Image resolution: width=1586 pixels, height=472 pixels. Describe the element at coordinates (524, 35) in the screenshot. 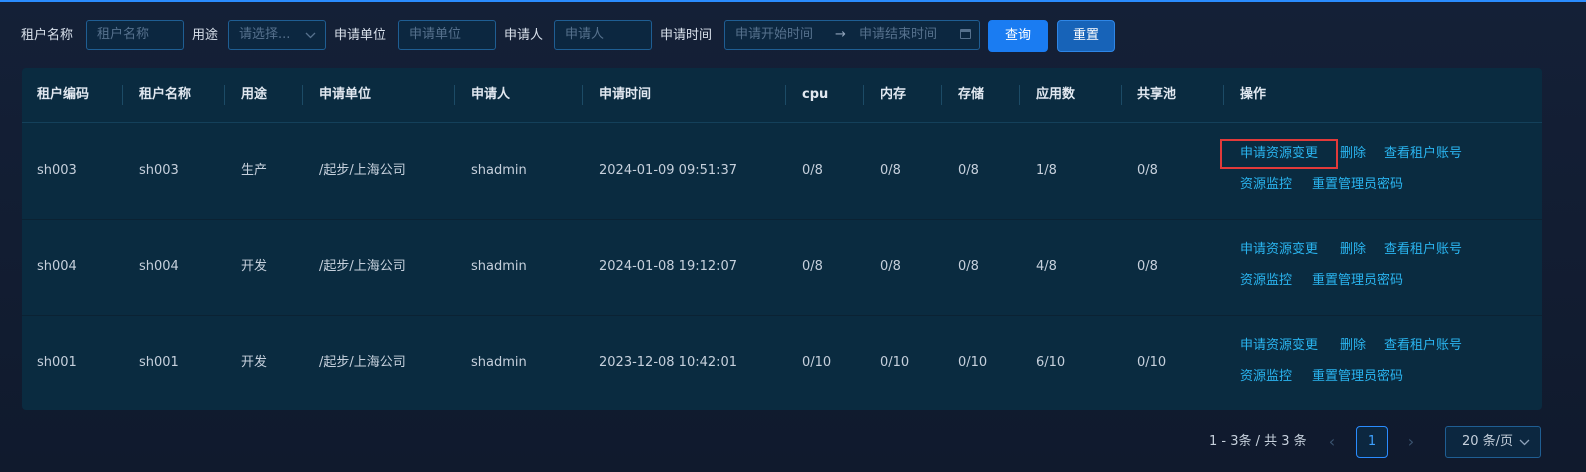

I see `applicant-label: 申请人` at that location.